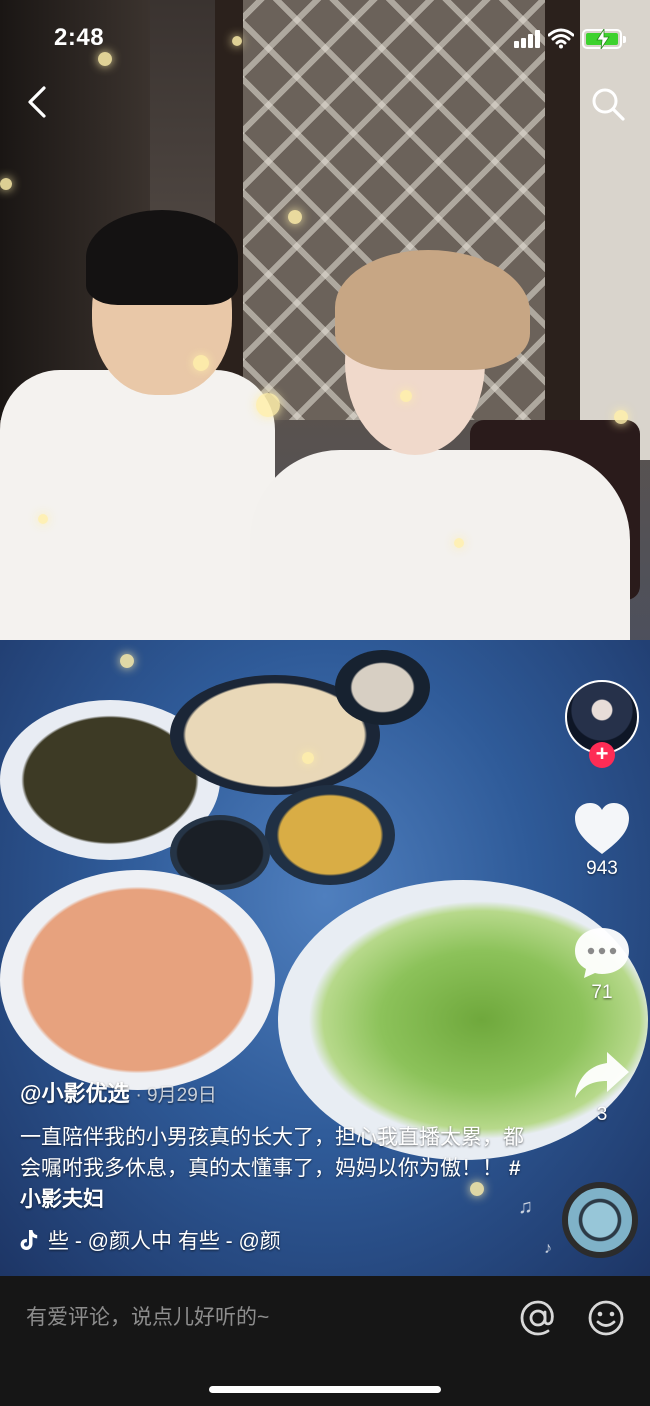 The image size is (650, 1406). I want to click on author-line: @小影优选 · 9月29日, so click(280, 1092).